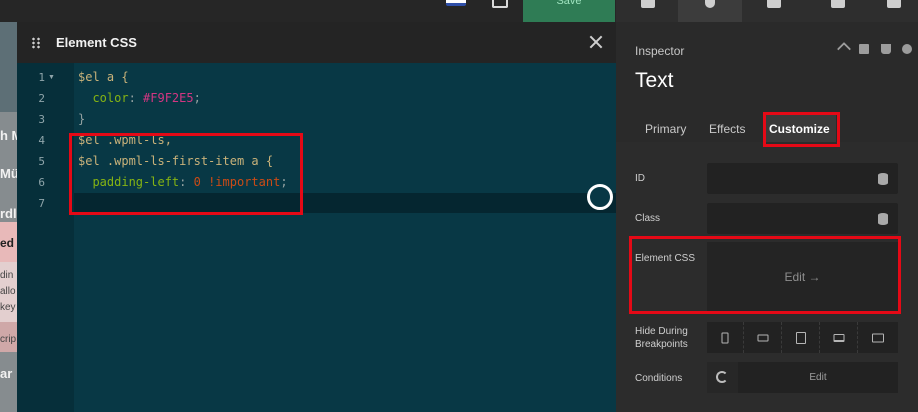 The height and width of the screenshot is (412, 918). I want to click on code-line: $el .wpml-ls-first-item a {, so click(175, 161).